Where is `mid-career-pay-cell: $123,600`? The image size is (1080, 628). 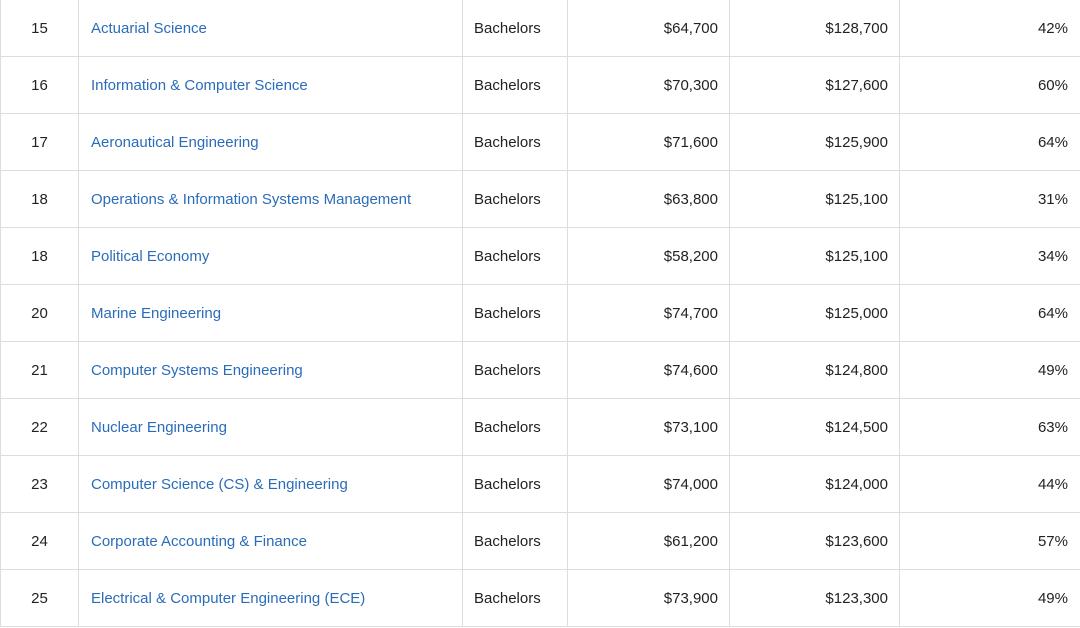
mid-career-pay-cell: $123,600 is located at coordinates (814, 541).